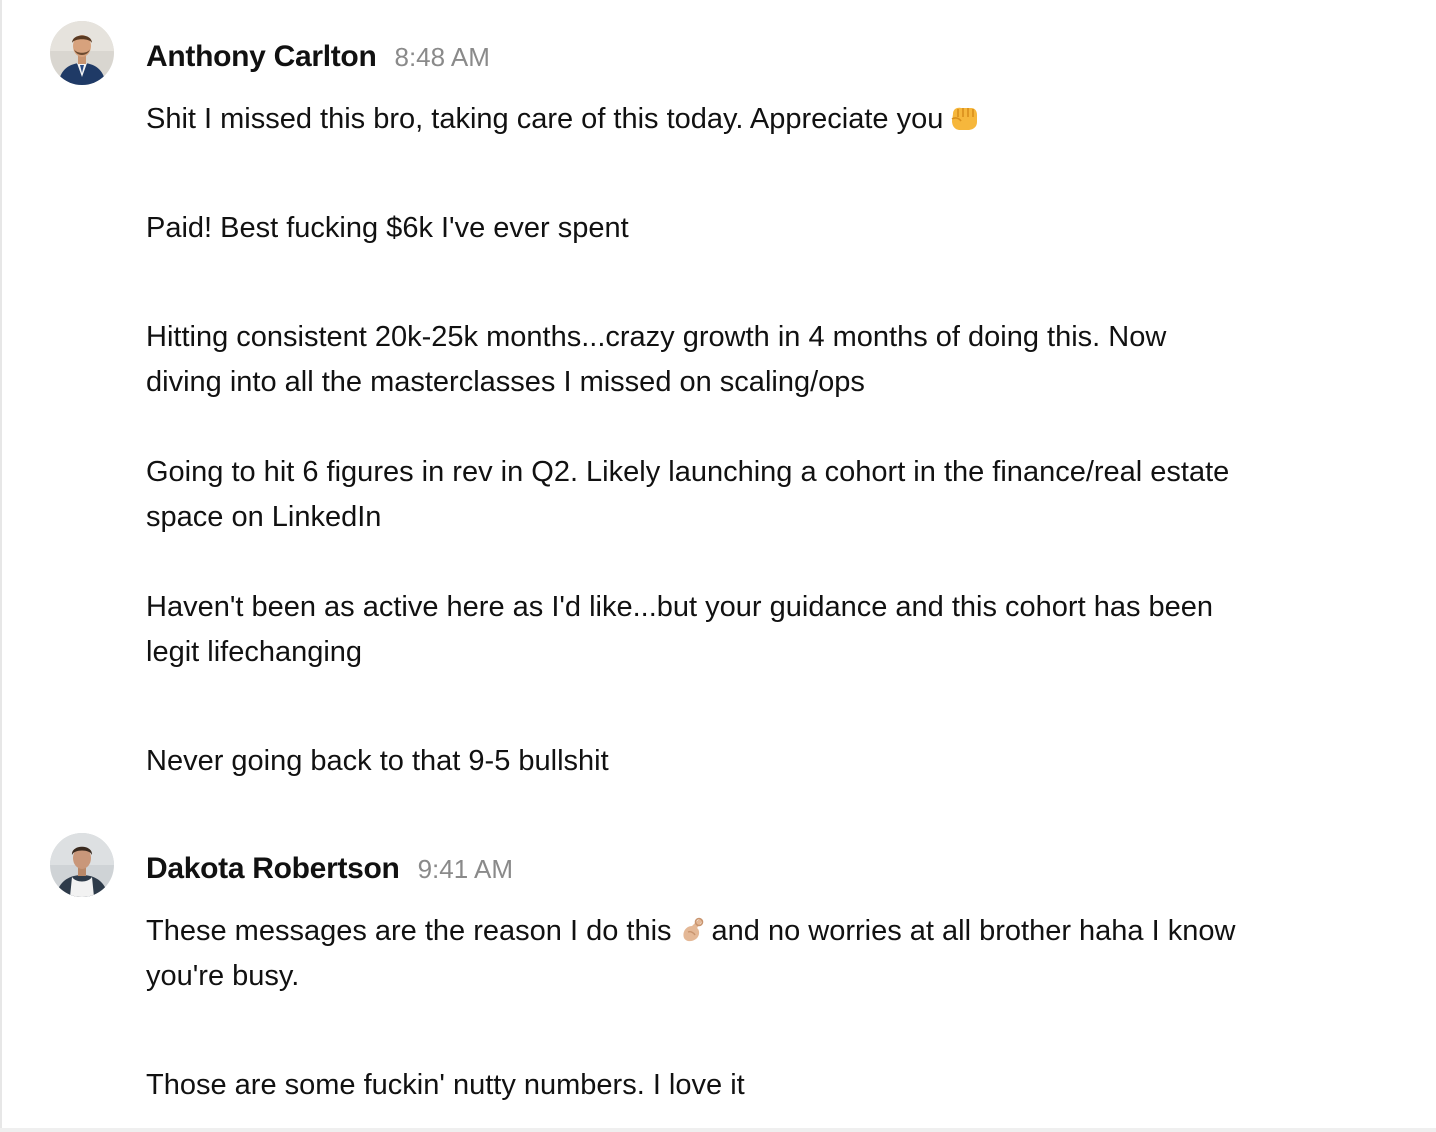 The width and height of the screenshot is (1436, 1132). What do you see at coordinates (441, 57) in the screenshot?
I see `message-timestamp: 8:48 AM` at bounding box center [441, 57].